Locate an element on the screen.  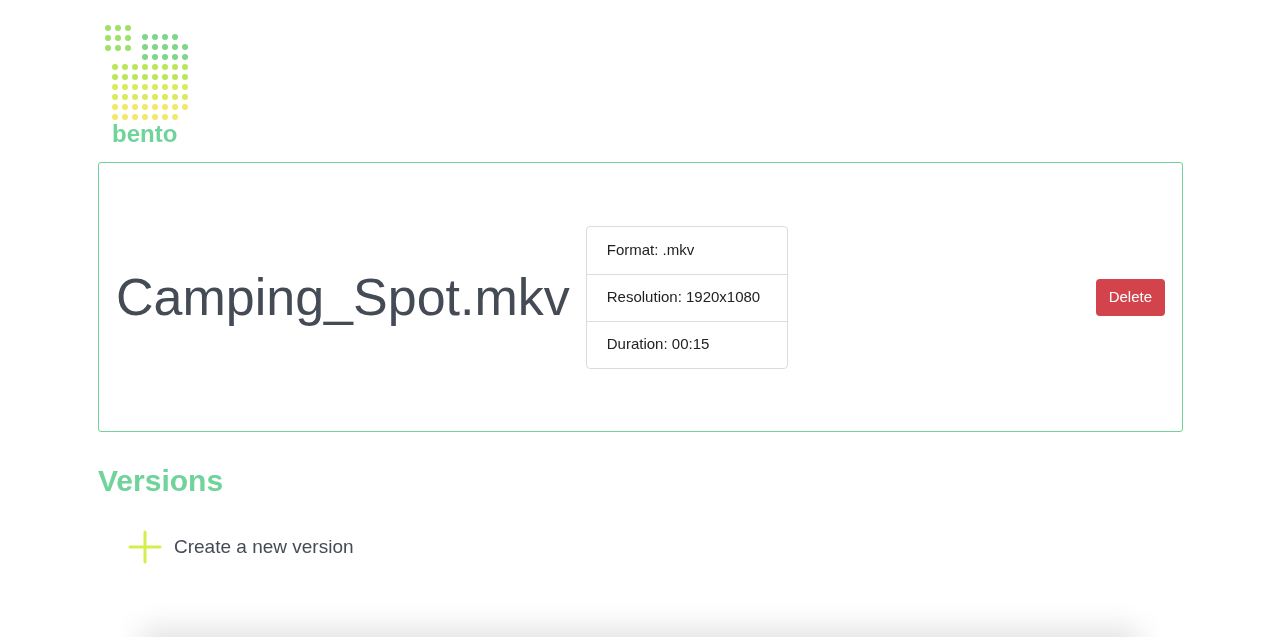
logo-text: bento is located at coordinates (145, 134).